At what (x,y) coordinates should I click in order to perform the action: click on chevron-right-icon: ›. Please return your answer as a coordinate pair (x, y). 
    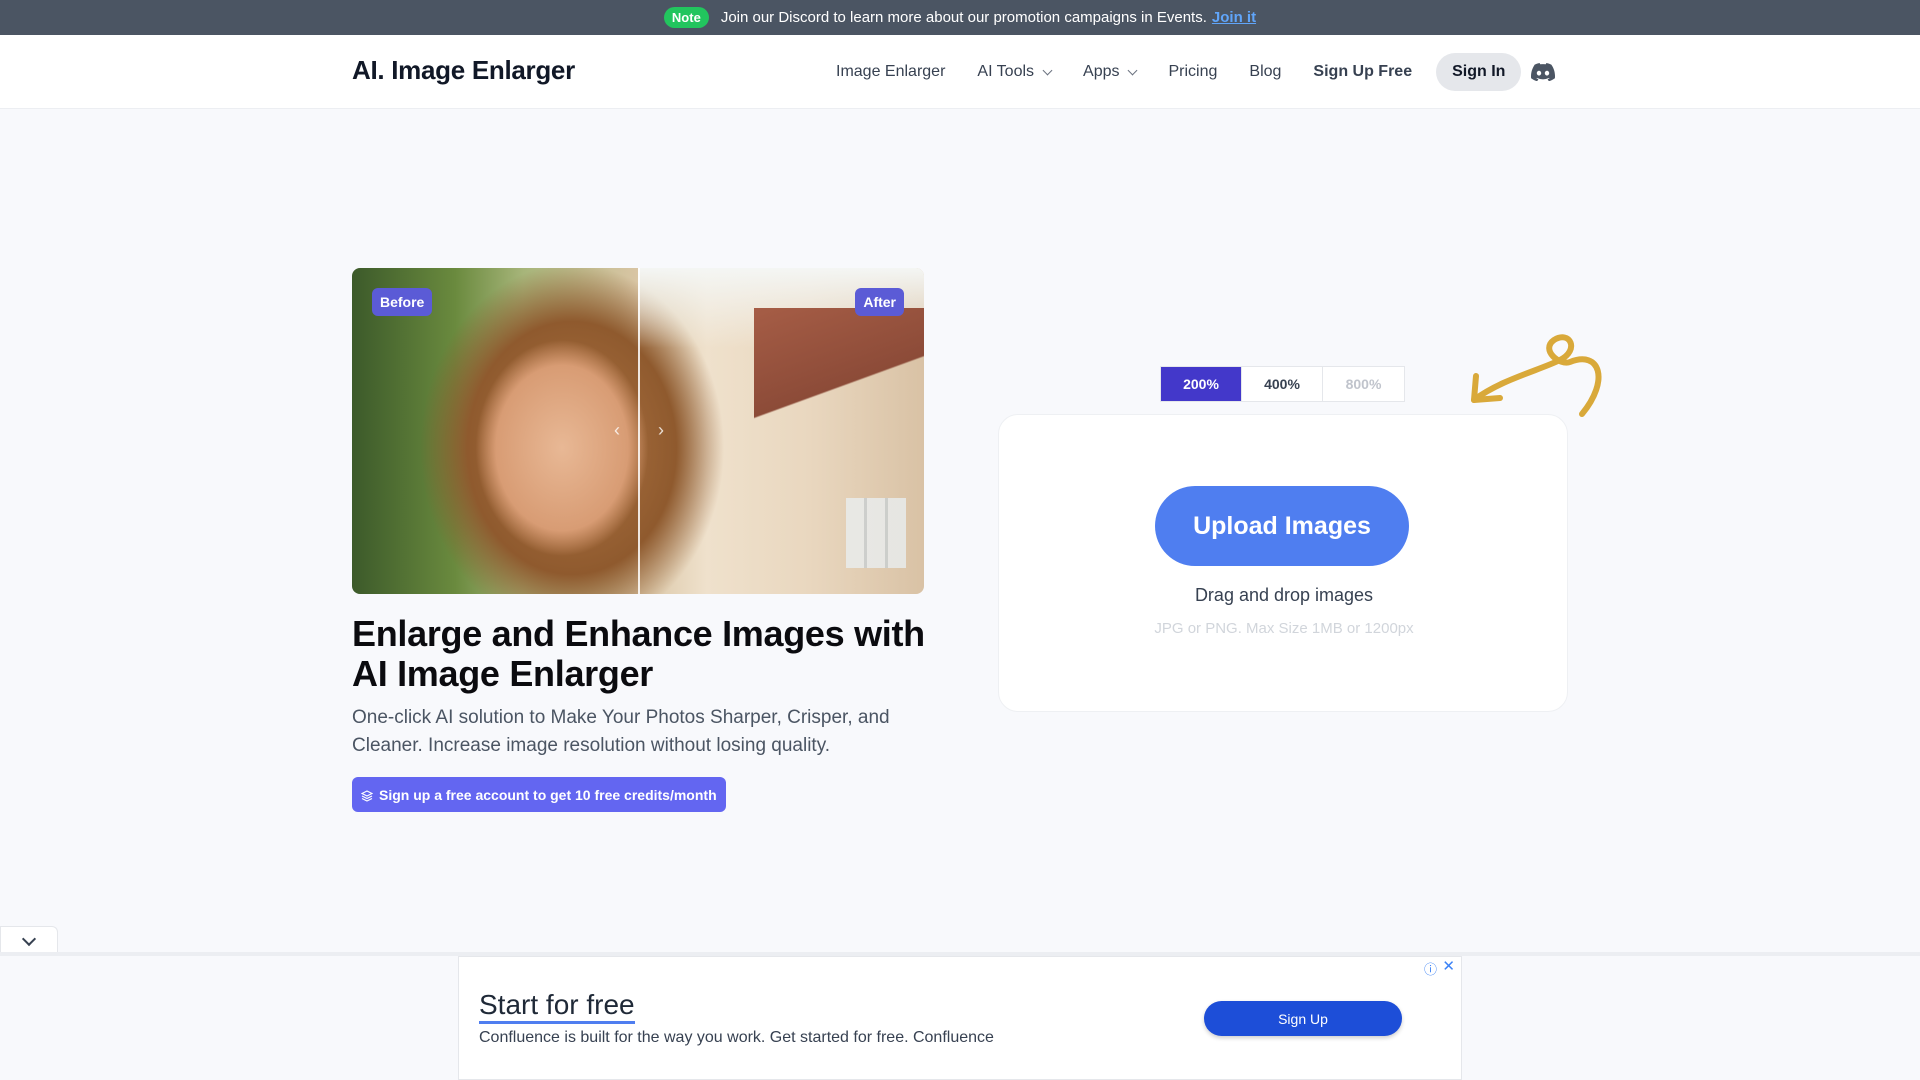
    Looking at the image, I should click on (661, 430).